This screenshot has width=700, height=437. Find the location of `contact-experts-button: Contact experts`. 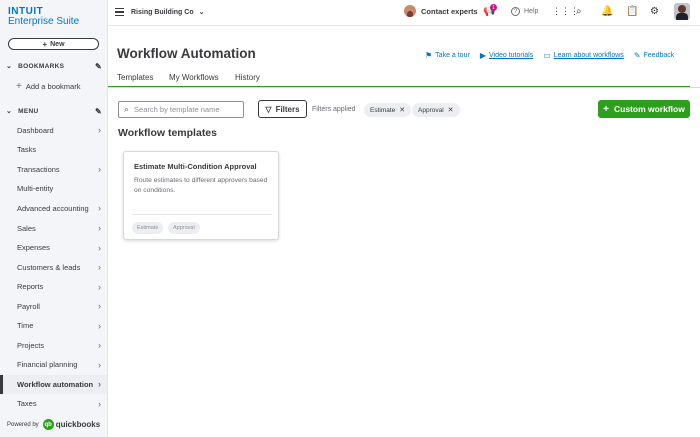

contact-experts-button: Contact experts is located at coordinates (441, 11).